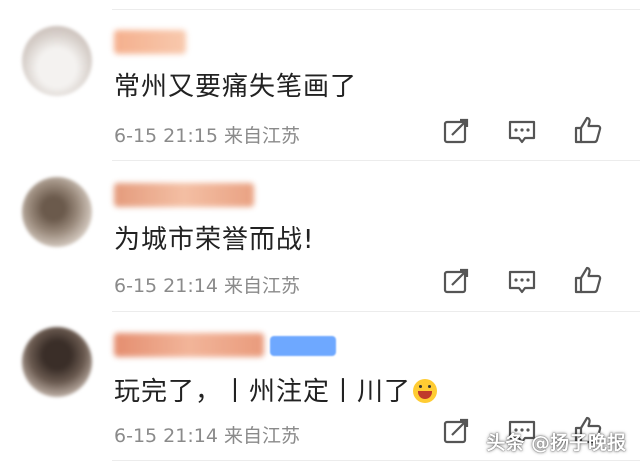 The height and width of the screenshot is (465, 640). I want to click on comment-text: 常州又要痛失笔画了, so click(236, 87).